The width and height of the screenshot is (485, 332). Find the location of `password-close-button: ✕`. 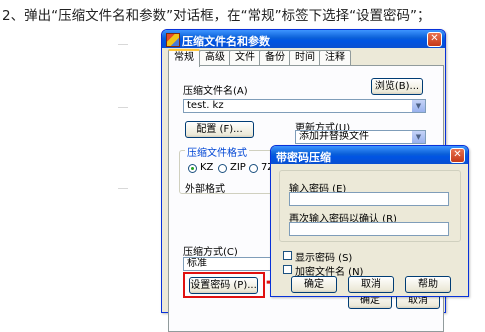

password-close-button: ✕ is located at coordinates (457, 155).